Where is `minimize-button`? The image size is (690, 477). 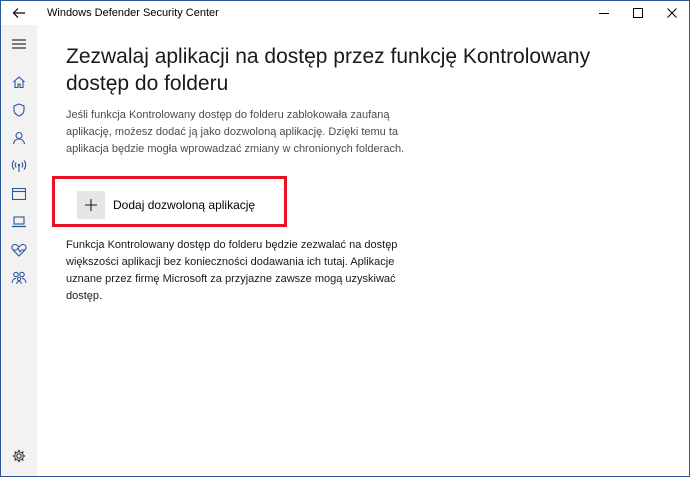 minimize-button is located at coordinates (604, 13).